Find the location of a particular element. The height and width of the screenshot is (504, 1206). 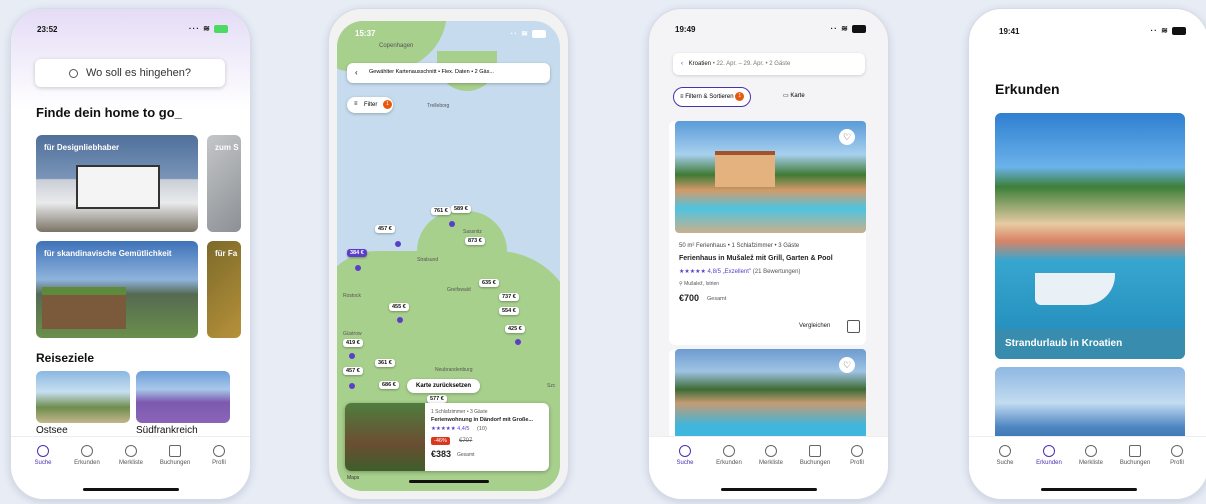

explore-card-next is located at coordinates (1090, 407).